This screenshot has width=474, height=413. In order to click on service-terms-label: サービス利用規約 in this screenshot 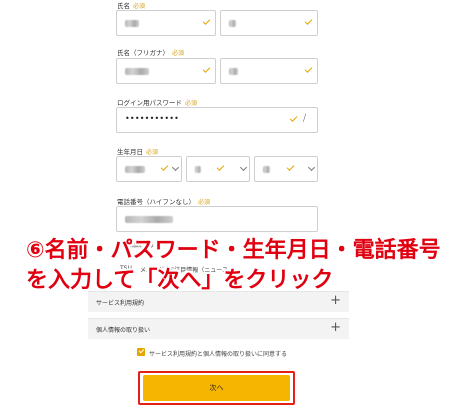, I will do `click(120, 303)`.